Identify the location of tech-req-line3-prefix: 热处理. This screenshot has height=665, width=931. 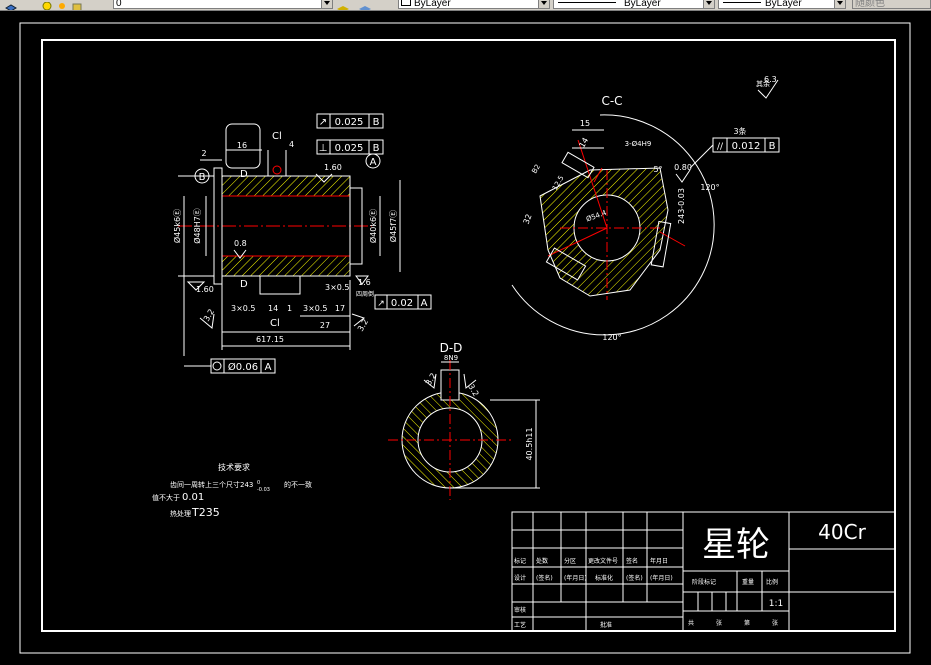
(180, 513).